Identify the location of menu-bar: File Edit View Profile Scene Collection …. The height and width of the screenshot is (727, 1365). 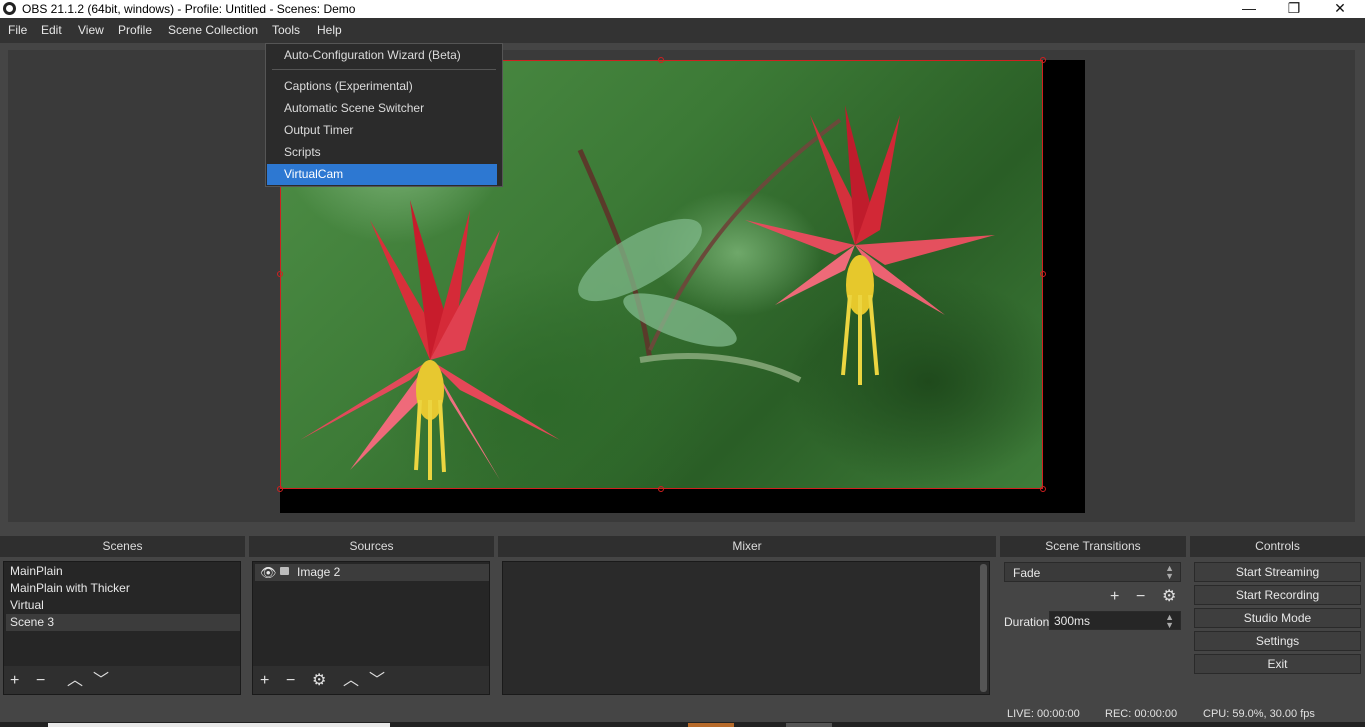
(682, 30).